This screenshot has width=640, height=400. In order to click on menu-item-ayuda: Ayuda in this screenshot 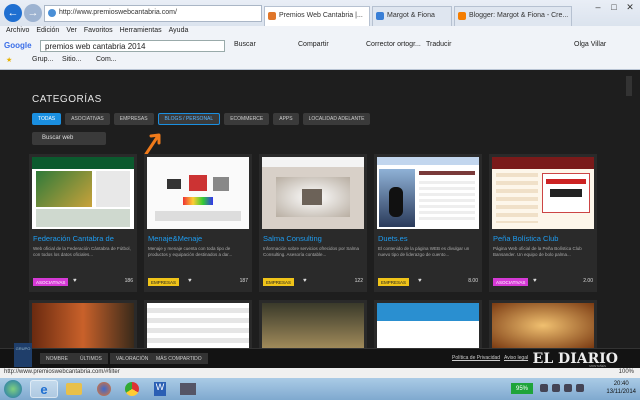, I will do `click(179, 32)`.